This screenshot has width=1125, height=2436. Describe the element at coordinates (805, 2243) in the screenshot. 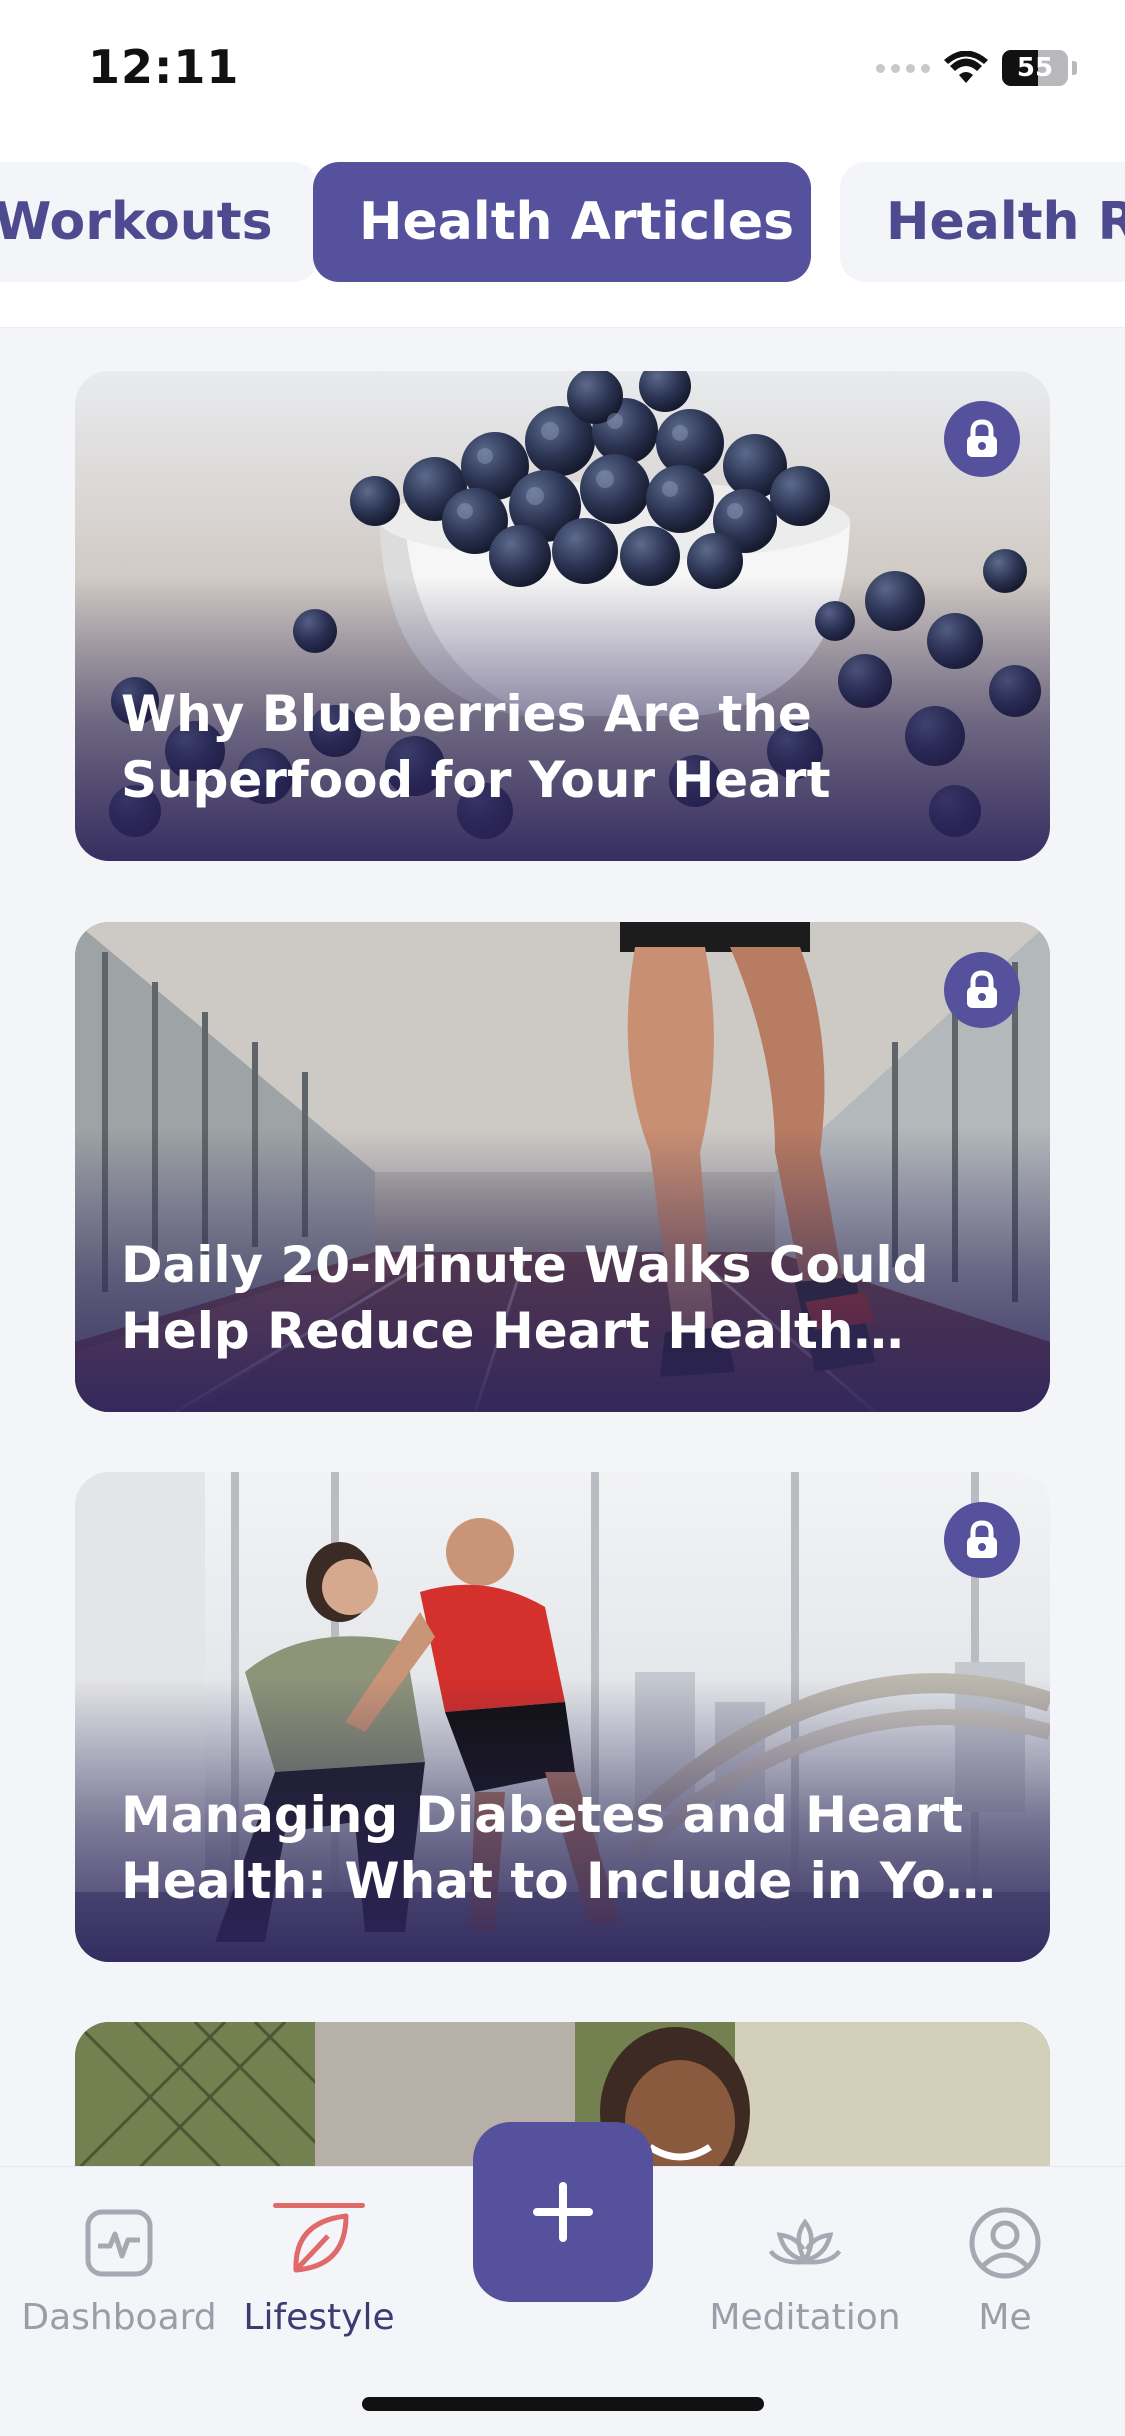

I see `lotus-icon` at that location.